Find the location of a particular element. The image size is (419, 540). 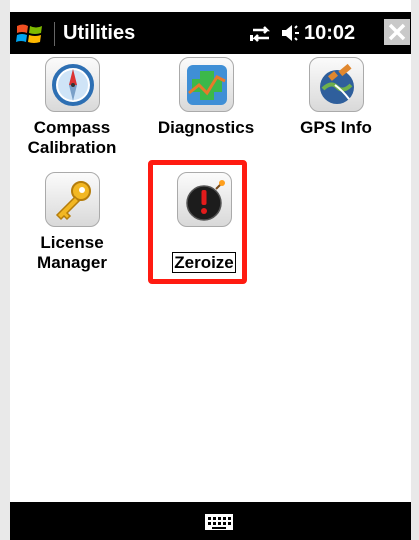

keyboard-icon is located at coordinates (219, 522).